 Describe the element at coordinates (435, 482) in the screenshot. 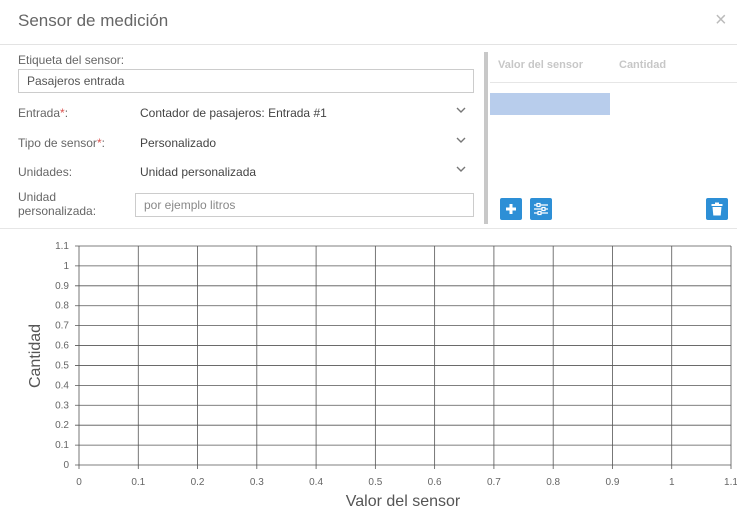

I see `x-tick-label: 0.6` at that location.